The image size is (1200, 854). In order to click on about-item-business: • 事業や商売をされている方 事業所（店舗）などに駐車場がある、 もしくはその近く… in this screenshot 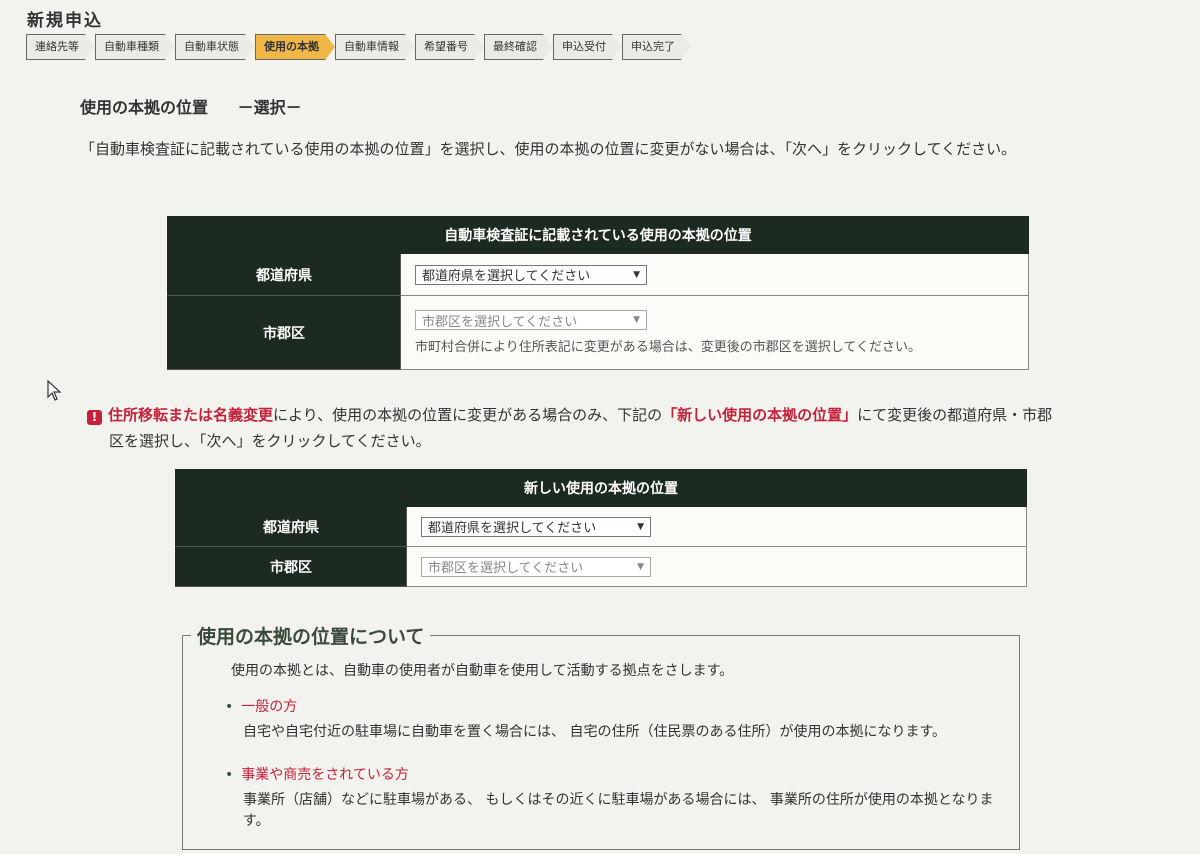, I will do `click(614, 798)`.